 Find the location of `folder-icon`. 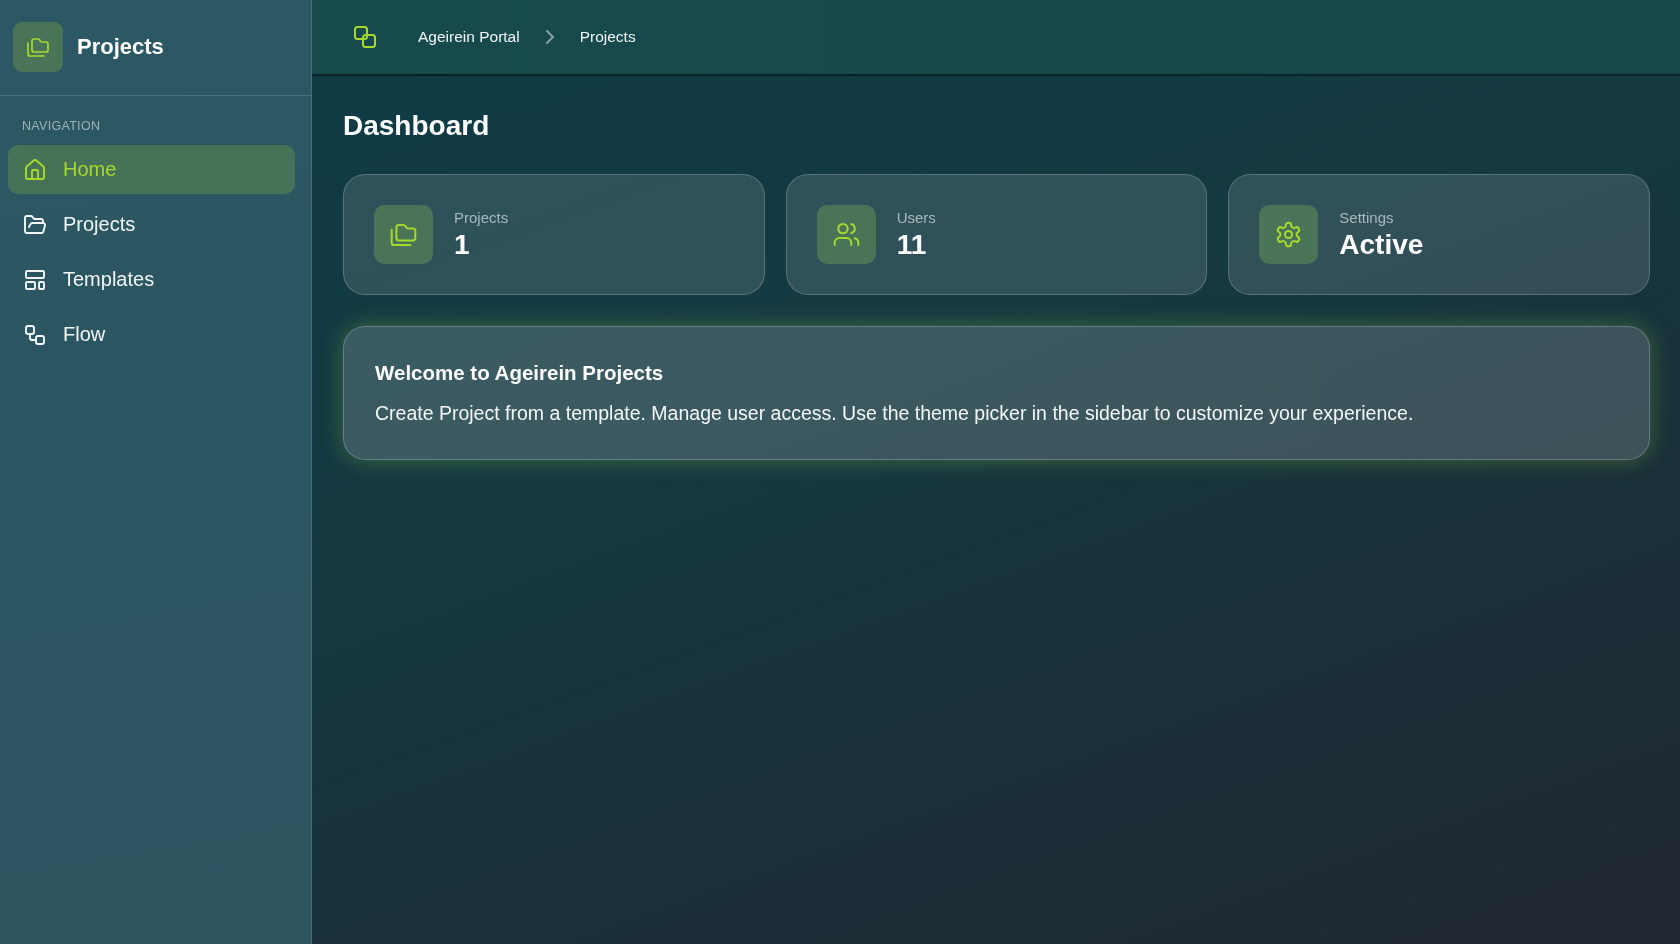

folder-icon is located at coordinates (35, 224).